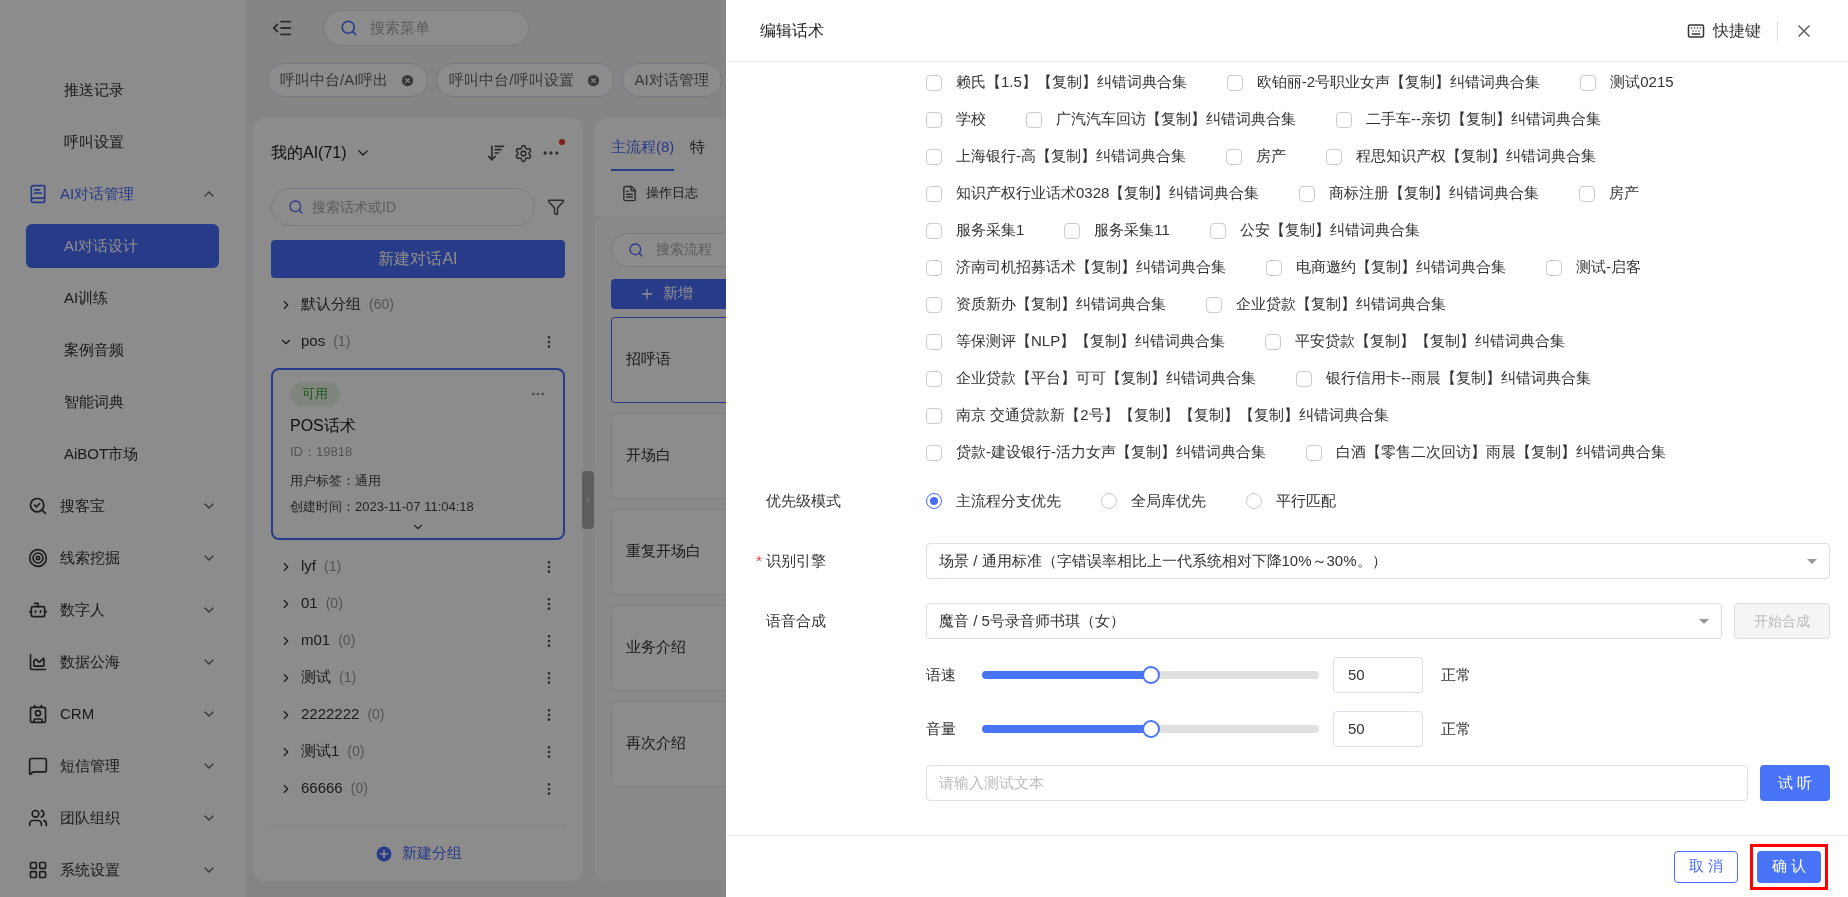  What do you see at coordinates (114, 870) in the screenshot?
I see `sidebar-item: 系统设置` at bounding box center [114, 870].